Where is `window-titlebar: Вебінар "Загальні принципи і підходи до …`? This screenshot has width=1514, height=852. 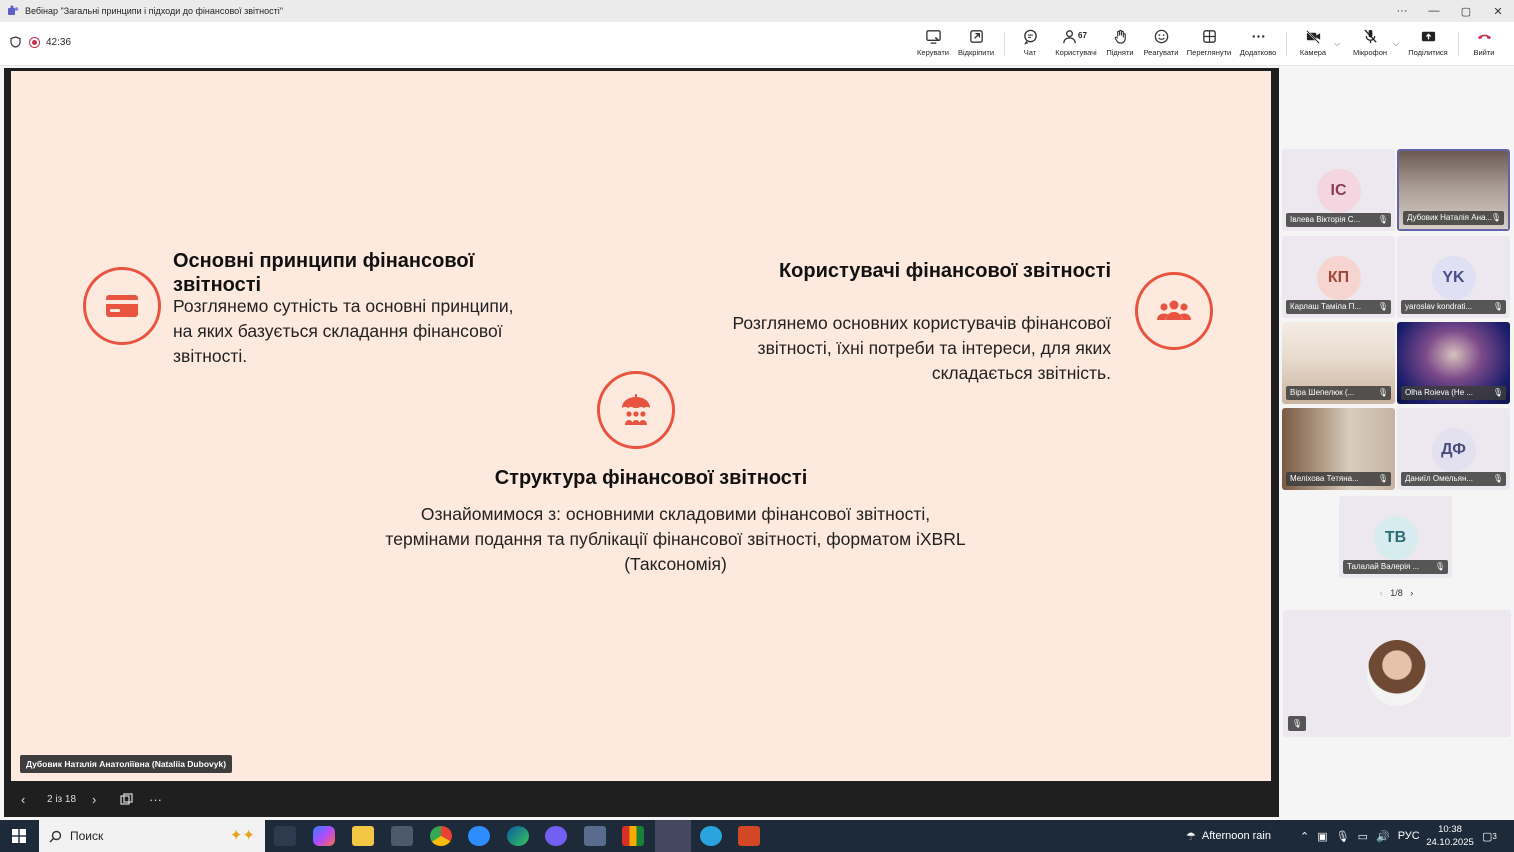
window-titlebar: Вебінар "Загальні принципи і підходи до … is located at coordinates (757, 11).